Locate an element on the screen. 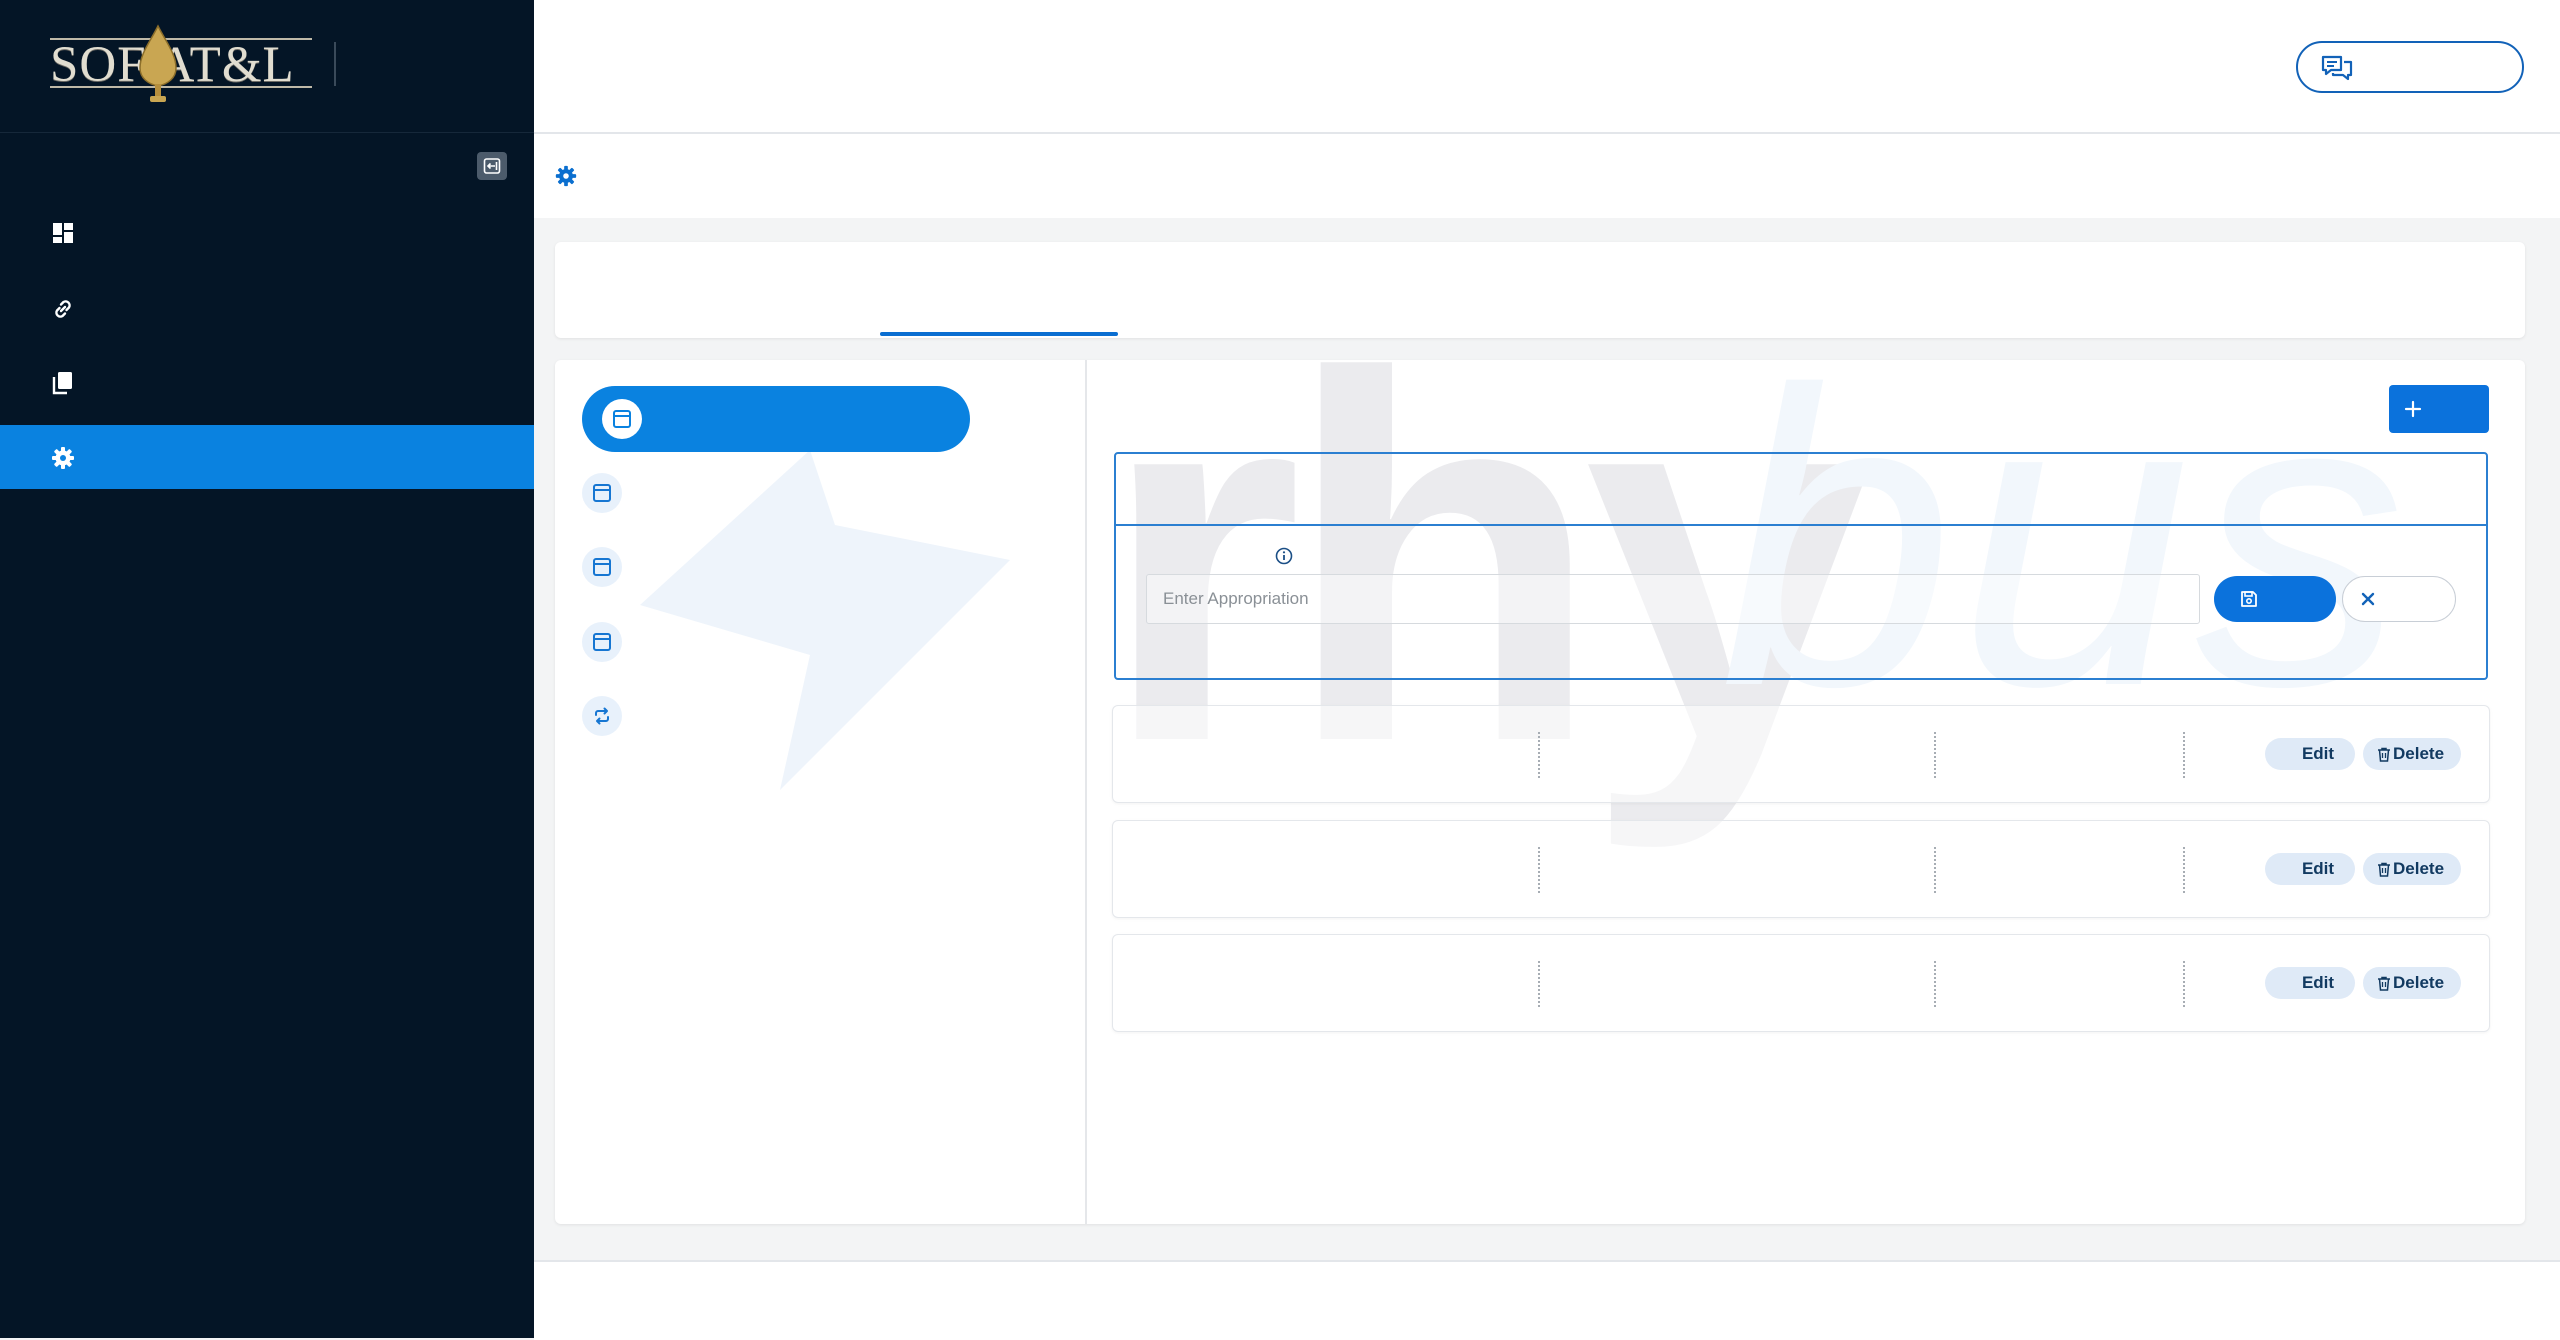 This screenshot has height=1340, width=2560. logo-area: SOF AT&L is located at coordinates (267, 66).